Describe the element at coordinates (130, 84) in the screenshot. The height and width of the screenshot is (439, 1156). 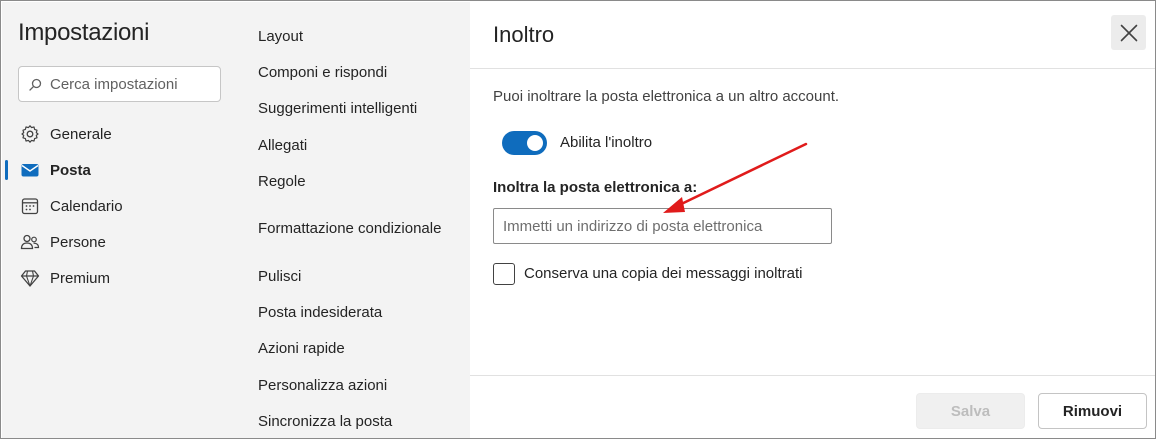
I see `search-input` at that location.